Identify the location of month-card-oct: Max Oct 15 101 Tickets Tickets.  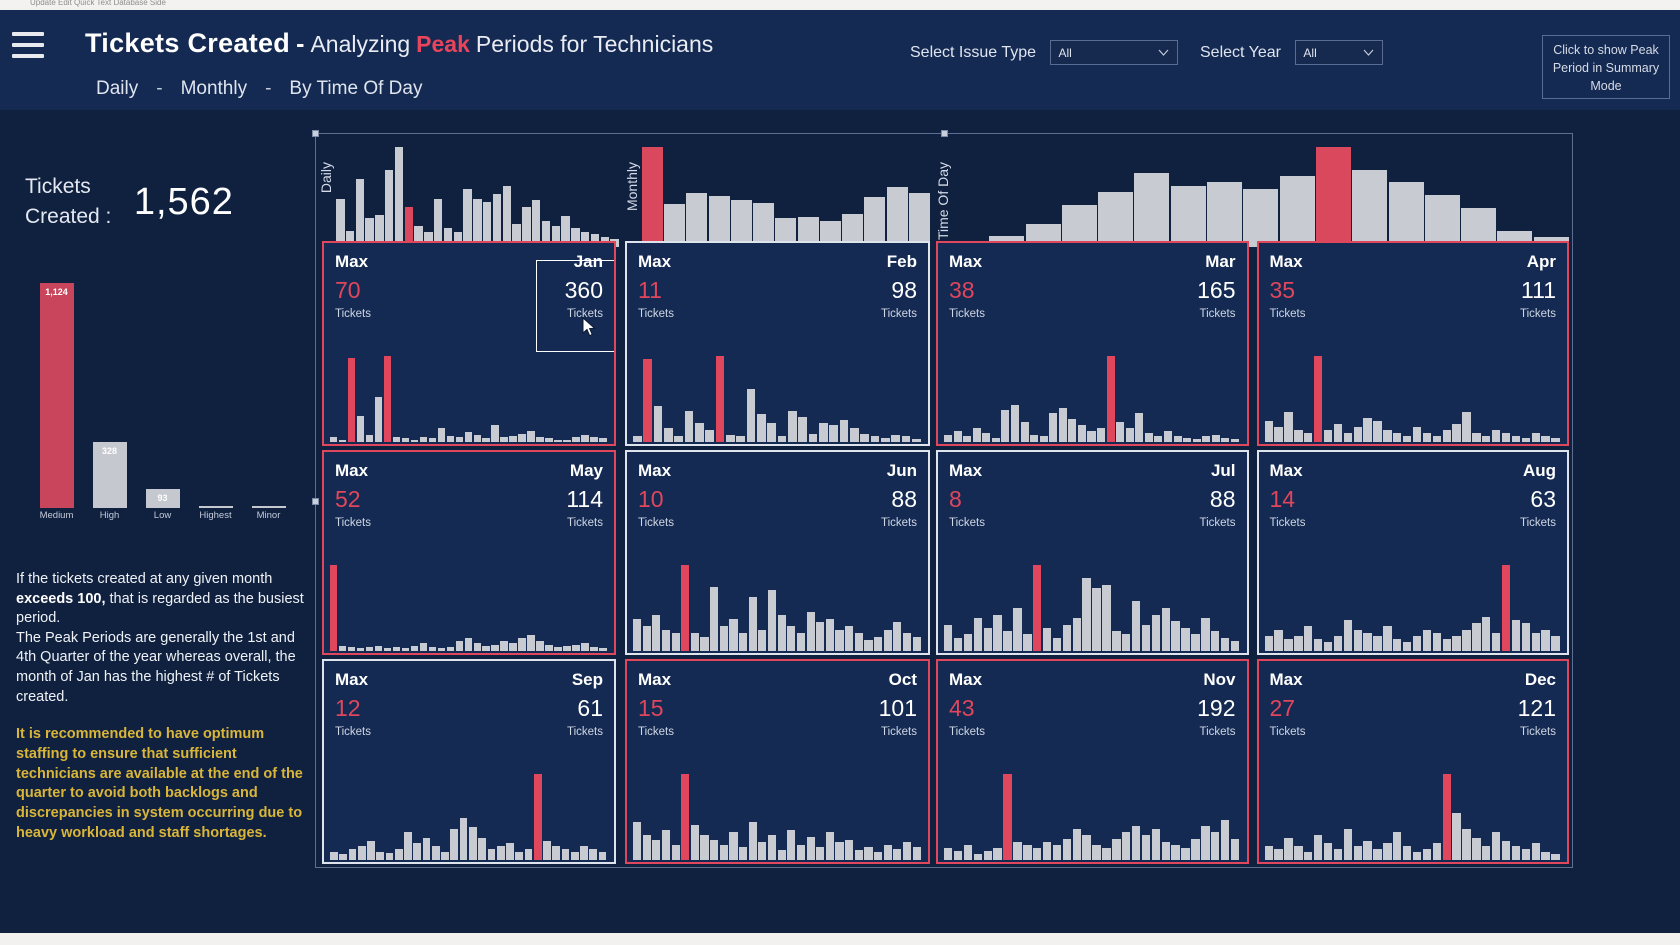
(777, 761).